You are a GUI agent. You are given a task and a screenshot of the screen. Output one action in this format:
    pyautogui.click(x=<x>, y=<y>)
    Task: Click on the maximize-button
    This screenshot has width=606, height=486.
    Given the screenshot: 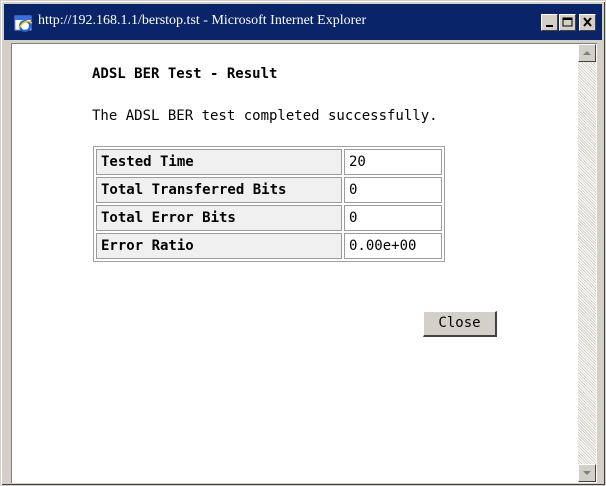 What is the action you would take?
    pyautogui.click(x=567, y=22)
    